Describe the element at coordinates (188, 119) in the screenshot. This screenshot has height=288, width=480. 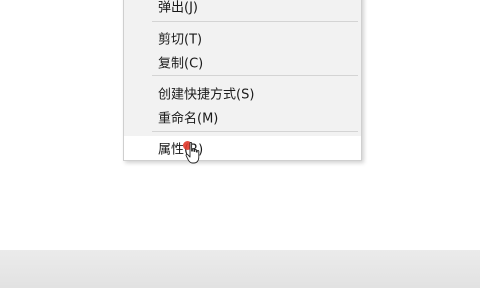
I see `menu-item-rename-label: 重命名(M)` at that location.